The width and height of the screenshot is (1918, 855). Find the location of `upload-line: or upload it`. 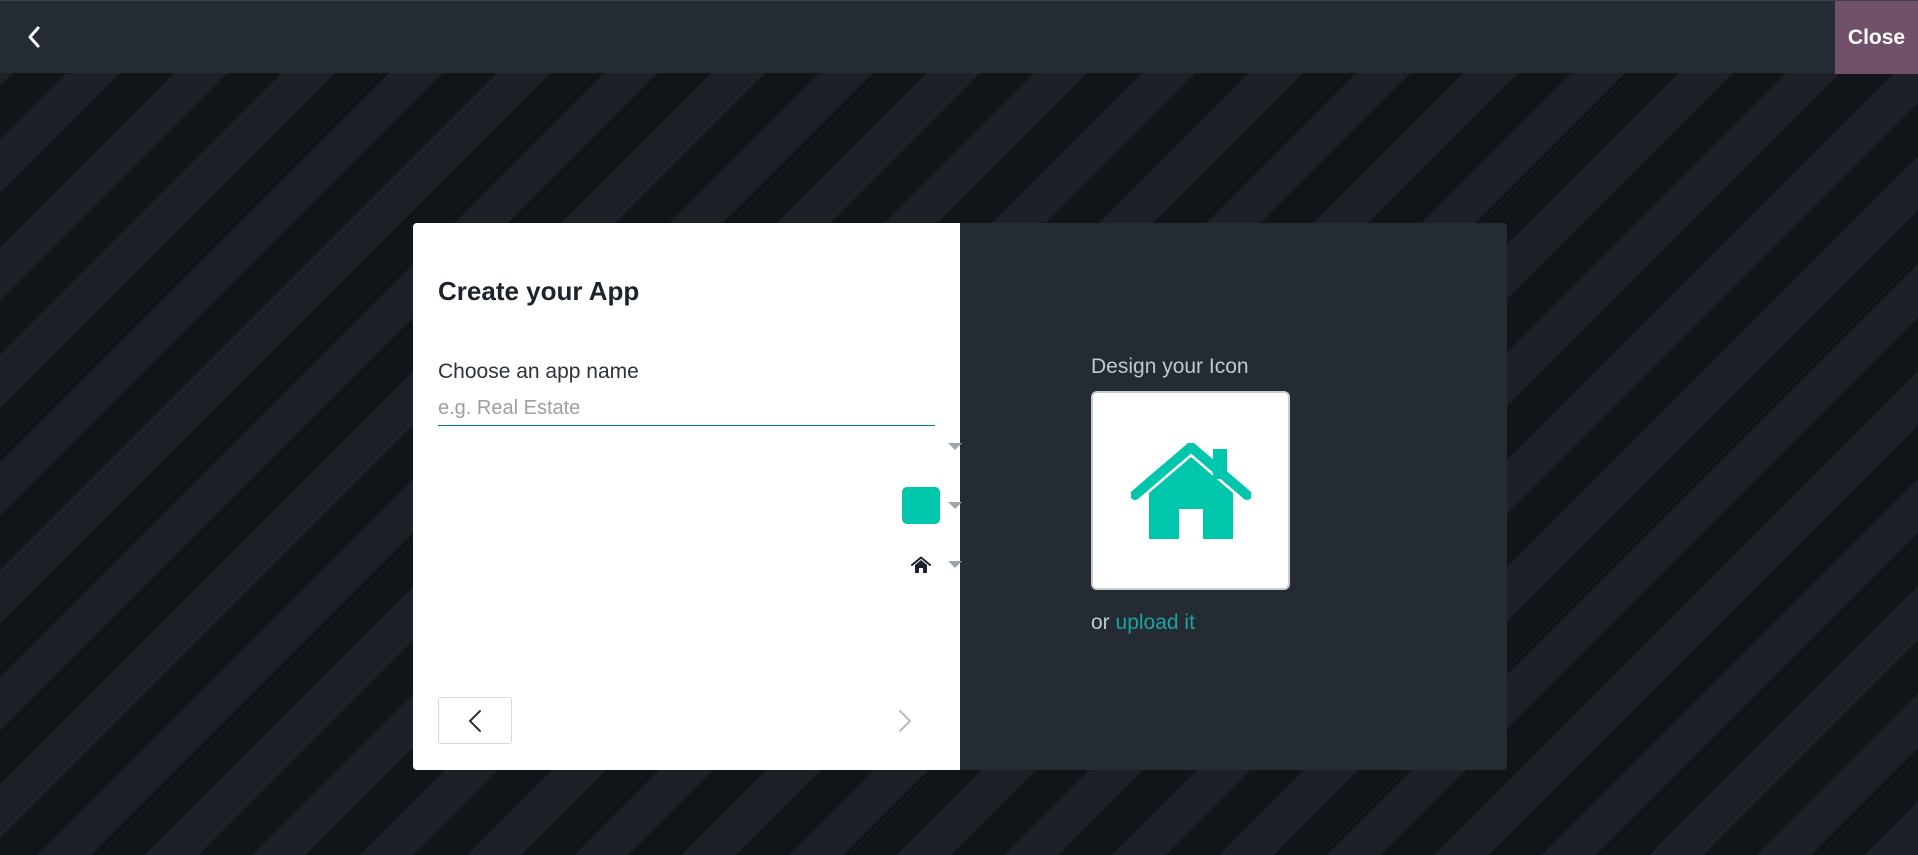

upload-line: or upload it is located at coordinates (1143, 623).